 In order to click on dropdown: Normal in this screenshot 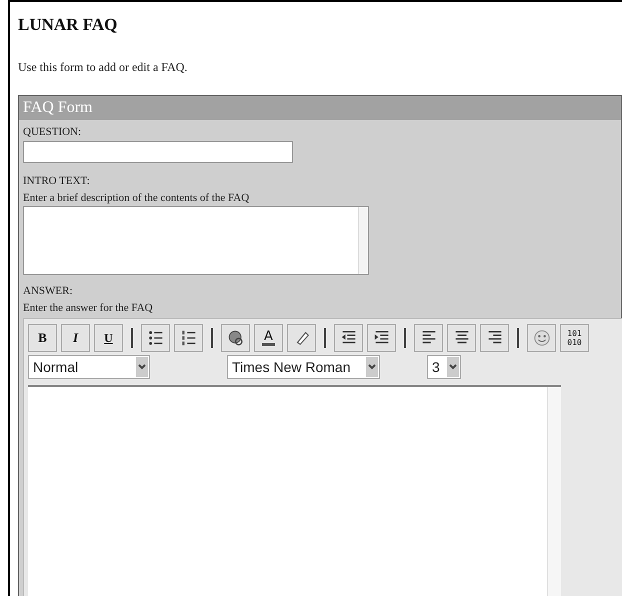, I will do `click(89, 367)`.